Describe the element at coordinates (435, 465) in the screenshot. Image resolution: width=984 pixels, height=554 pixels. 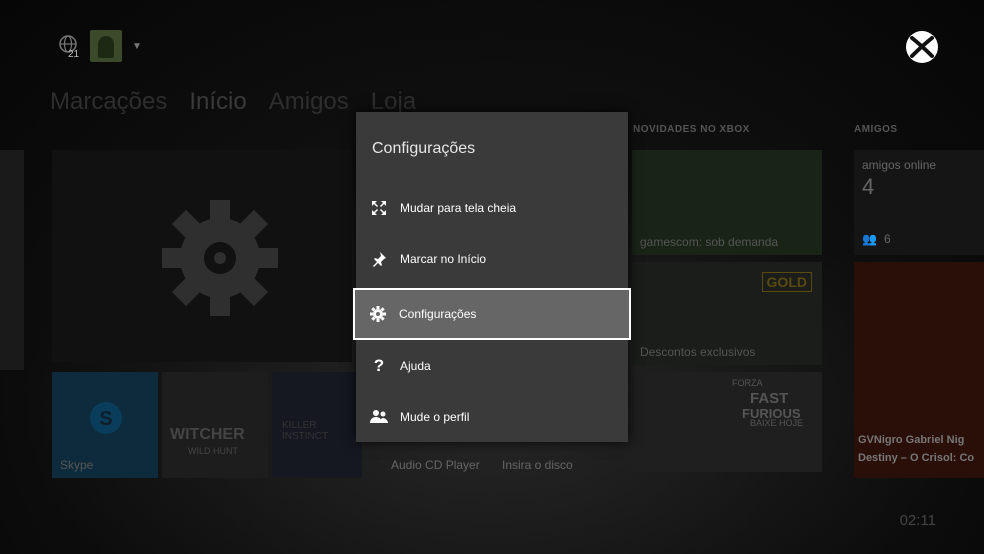
I see `audio-cd-label: Audio CD Player` at that location.